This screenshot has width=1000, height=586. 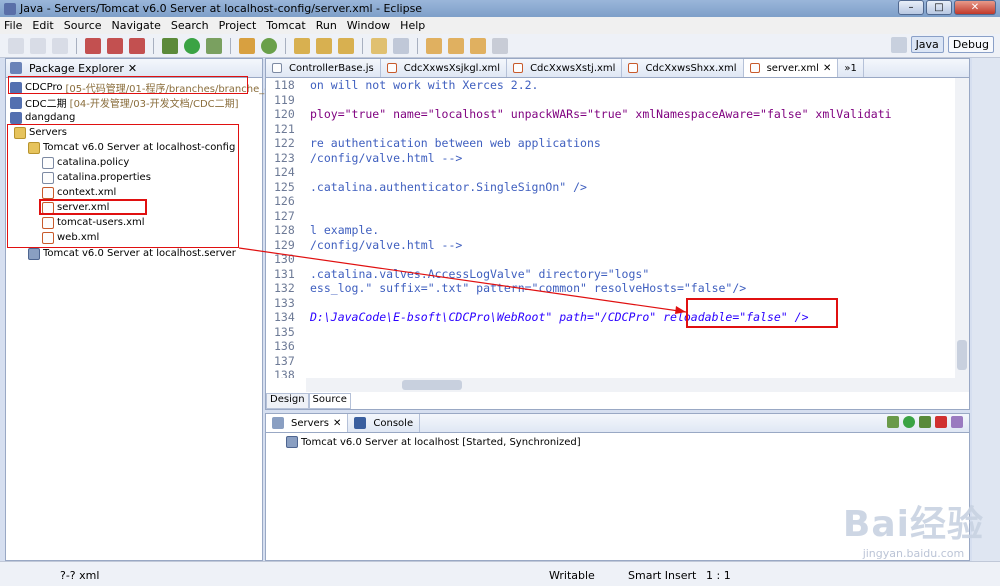 I want to click on menu-search: Search, so click(x=190, y=25).